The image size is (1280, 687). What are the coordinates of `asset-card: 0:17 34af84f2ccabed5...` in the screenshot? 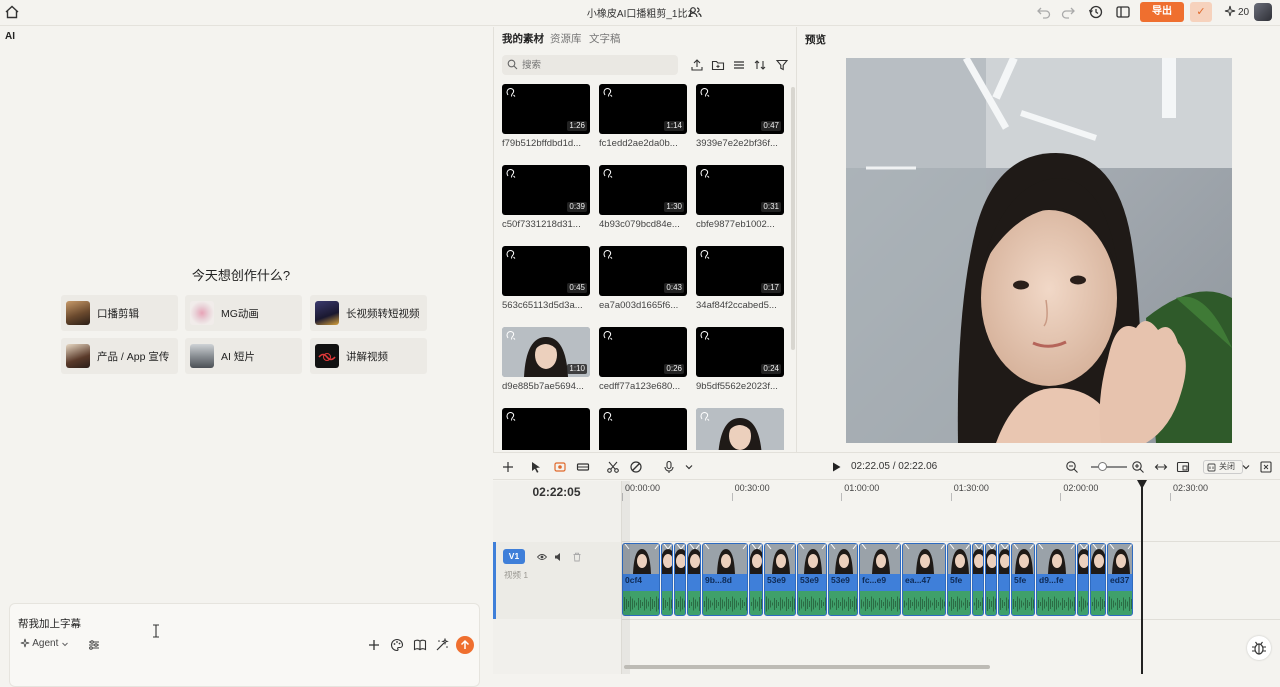 It's located at (740, 278).